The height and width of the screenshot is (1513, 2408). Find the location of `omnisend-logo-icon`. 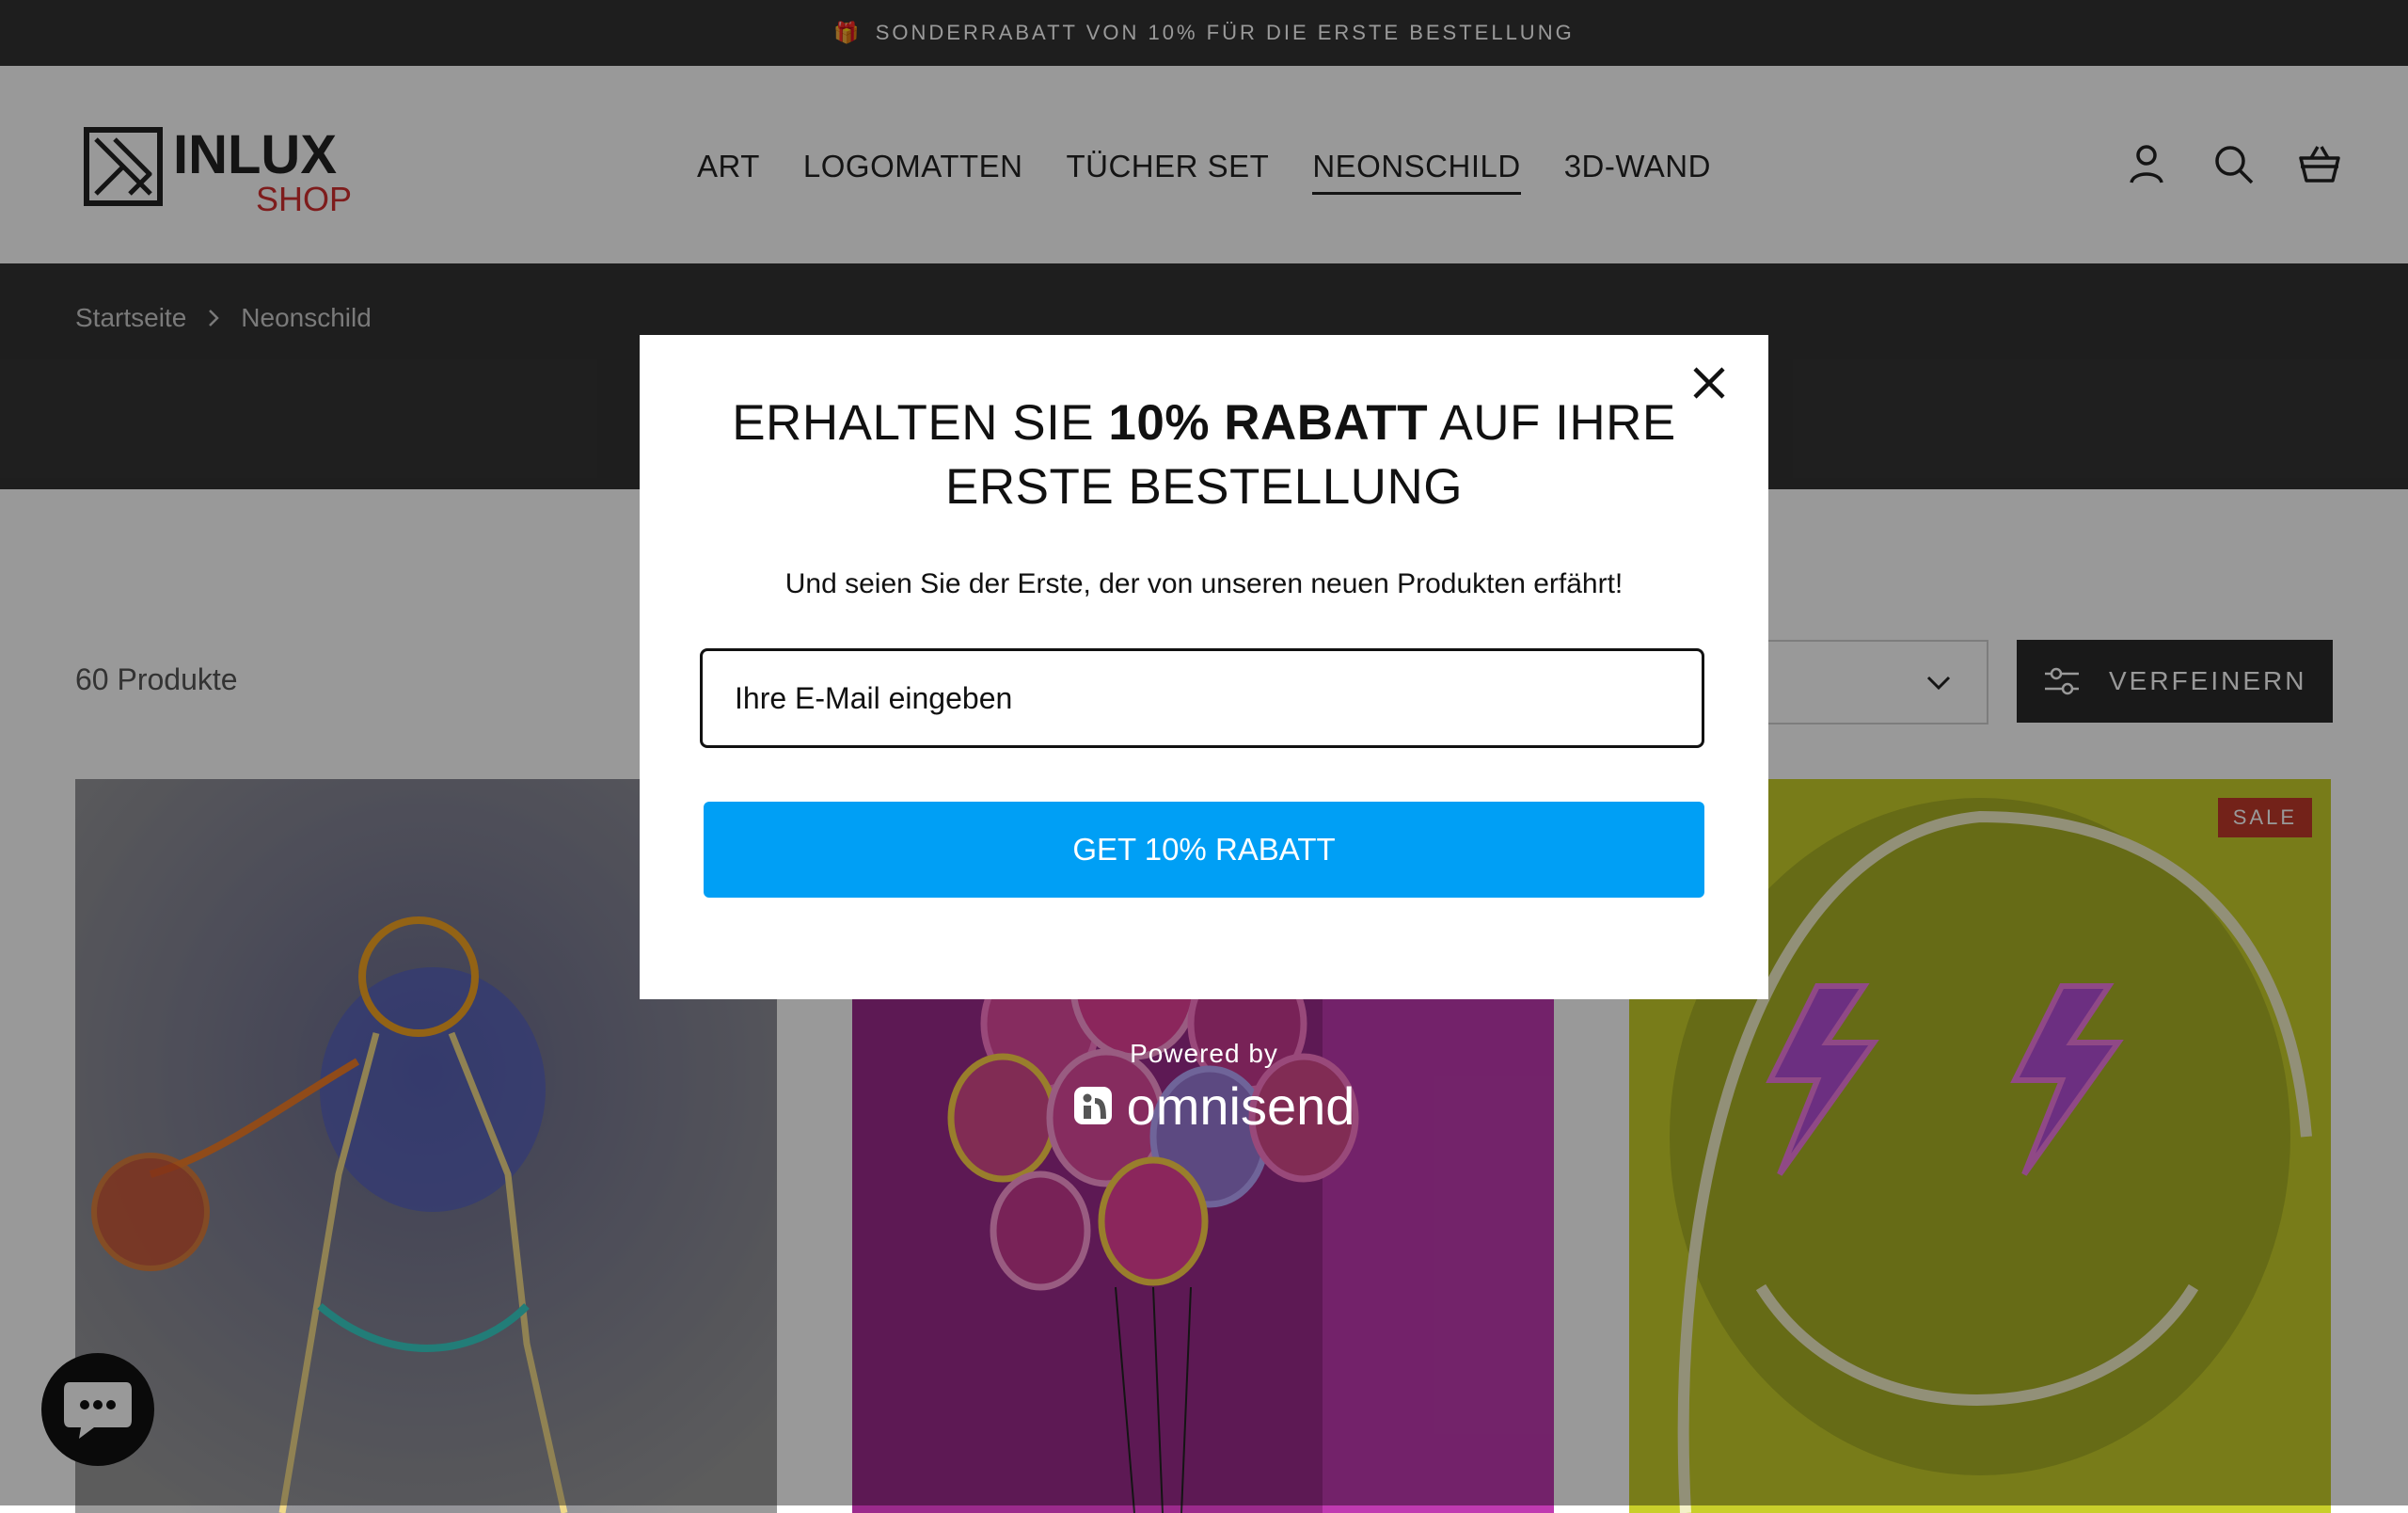

omnisend-logo-icon is located at coordinates (1093, 1105).